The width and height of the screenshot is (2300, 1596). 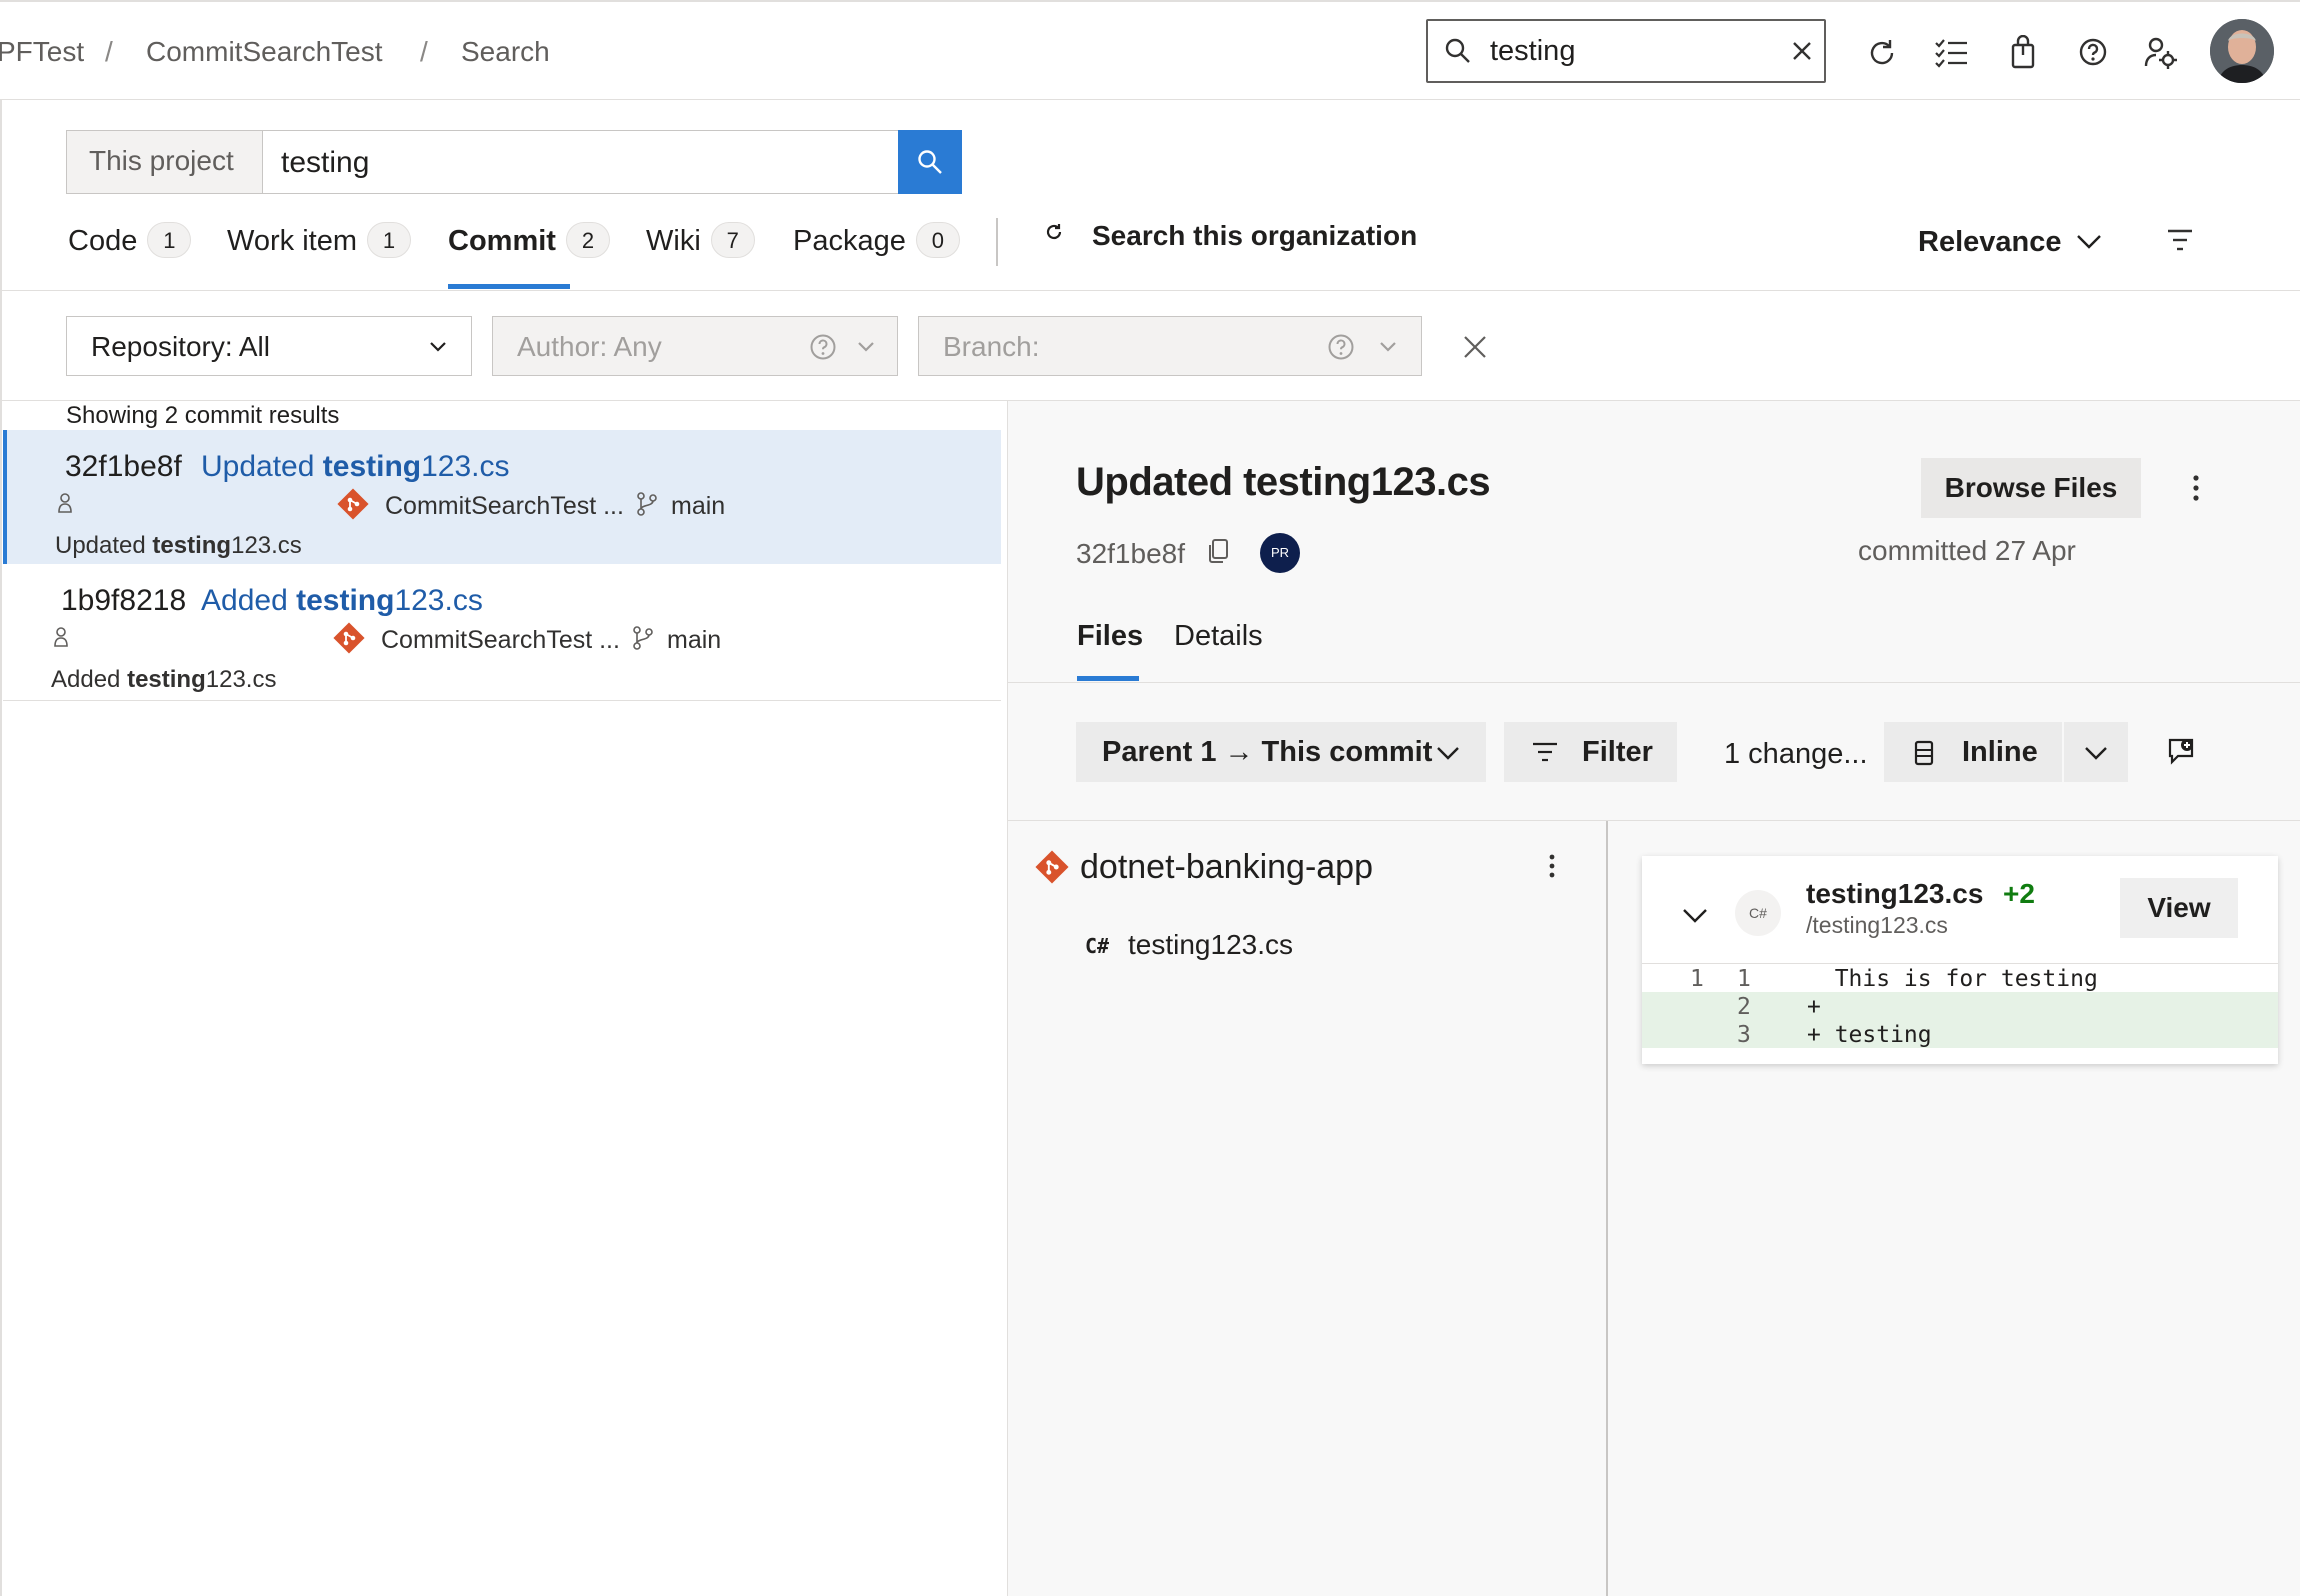 What do you see at coordinates (1952, 979) in the screenshot?
I see `diff-code: This is for testing` at bounding box center [1952, 979].